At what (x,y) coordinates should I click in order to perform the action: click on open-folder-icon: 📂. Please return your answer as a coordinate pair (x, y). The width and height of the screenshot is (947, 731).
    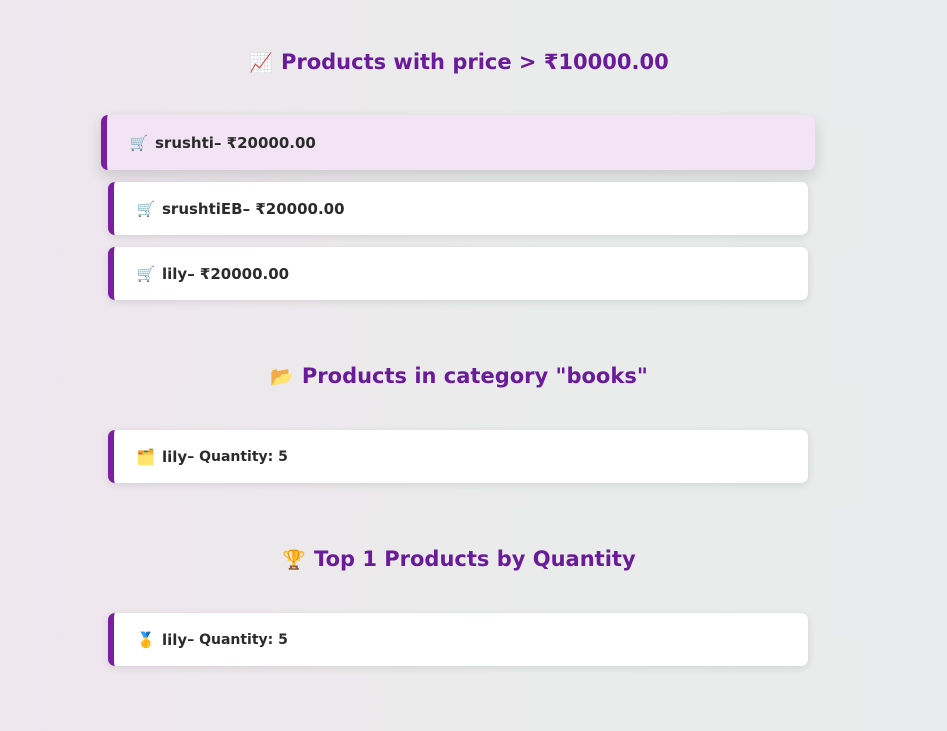
    Looking at the image, I should click on (282, 377).